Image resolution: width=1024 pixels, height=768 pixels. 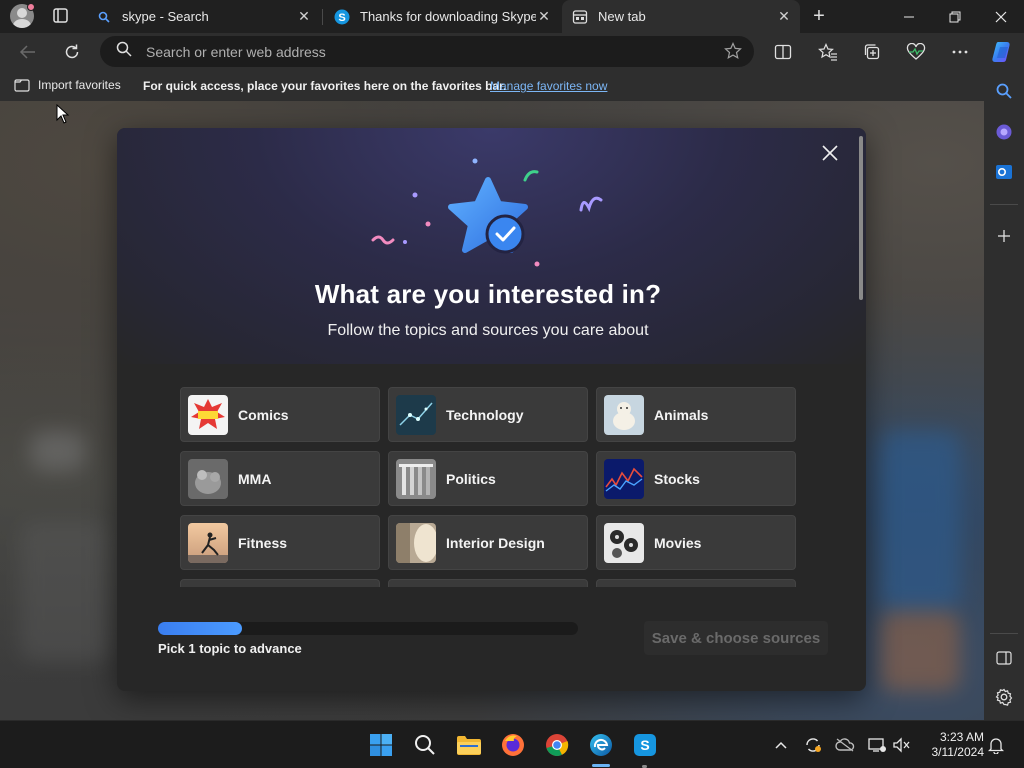 I want to click on tab-separator, so click(x=322, y=17).